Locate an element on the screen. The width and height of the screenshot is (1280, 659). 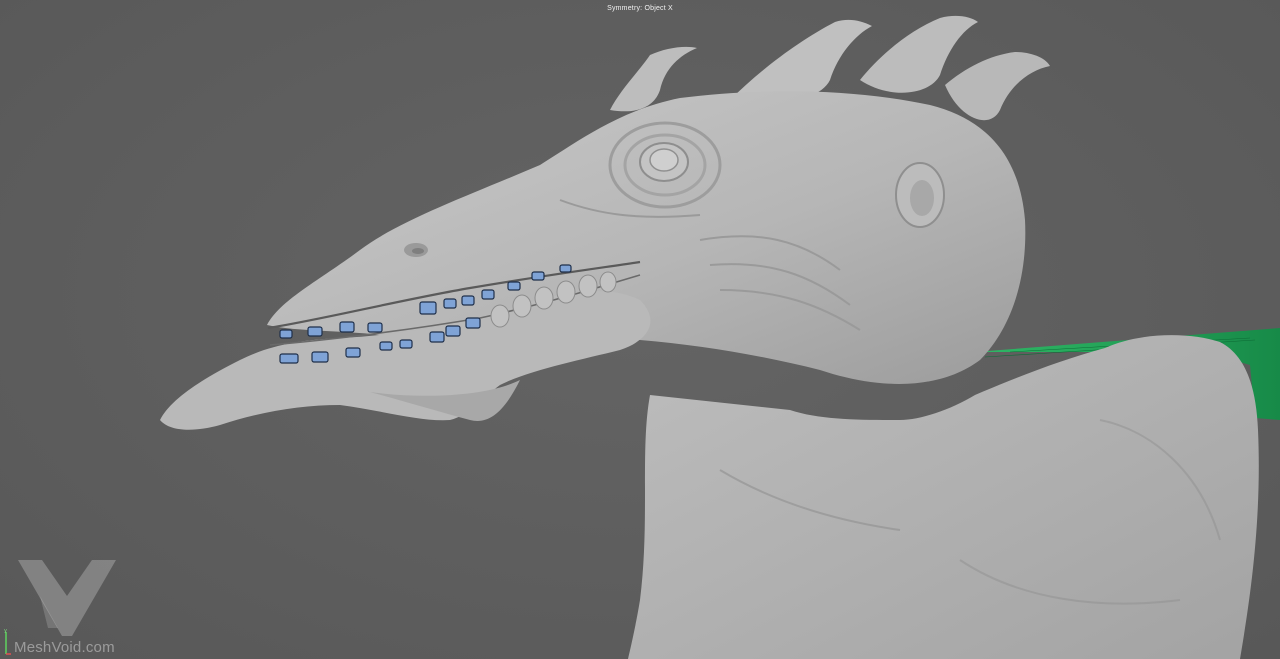
axis-gizmo-icon: y is located at coordinates (7, 641).